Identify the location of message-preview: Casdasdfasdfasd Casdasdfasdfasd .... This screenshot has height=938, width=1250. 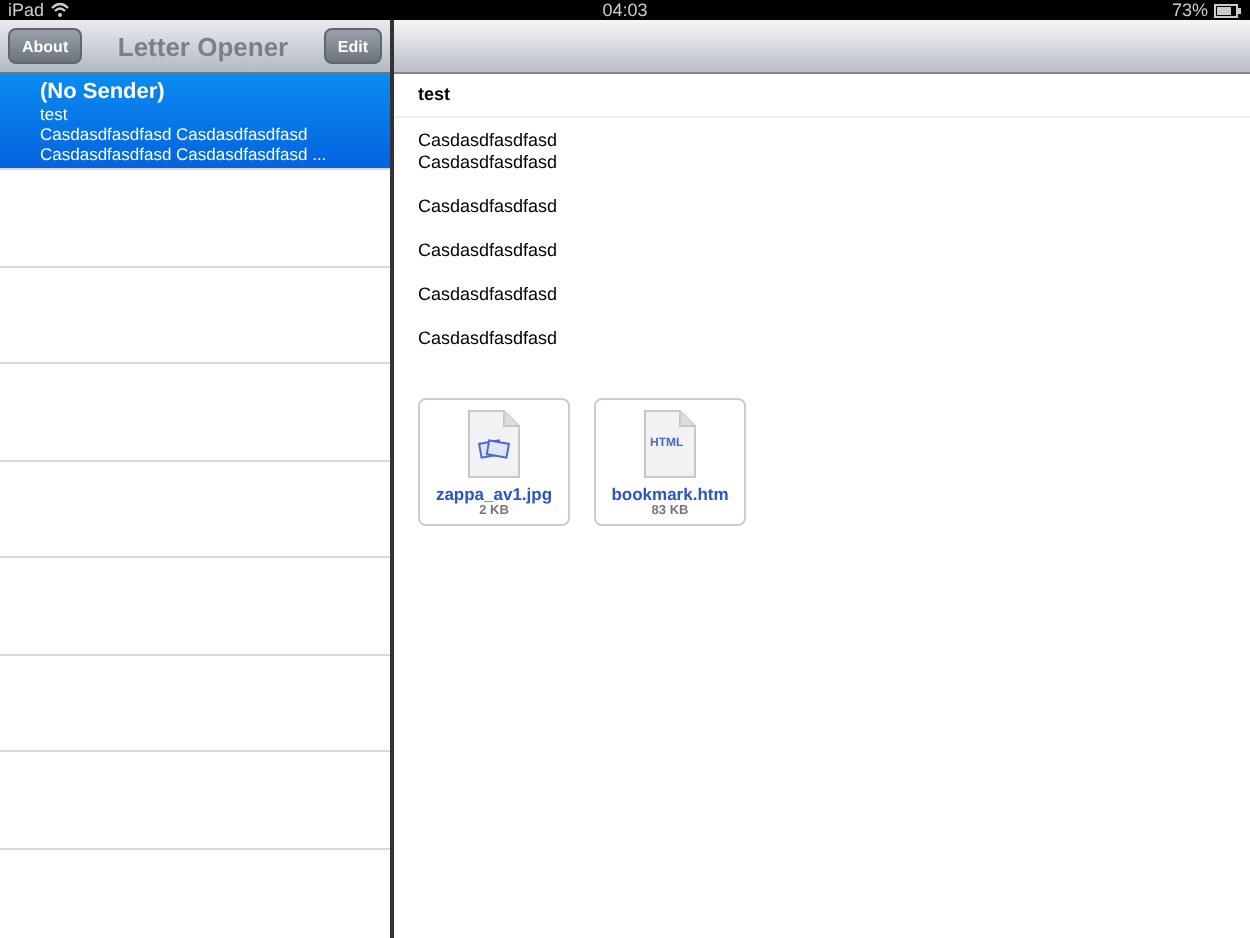
(184, 154).